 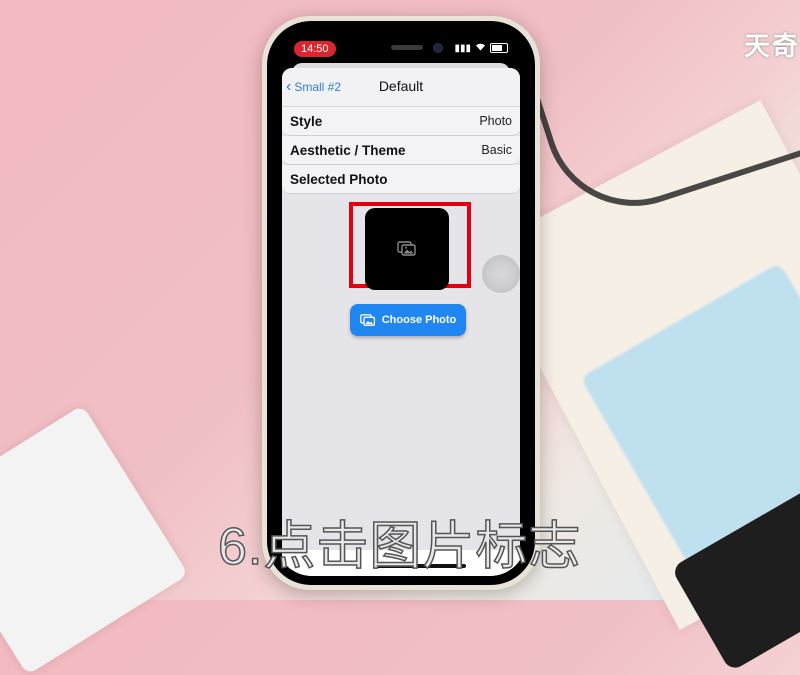 What do you see at coordinates (407, 47) in the screenshot?
I see `speaker-grille` at bounding box center [407, 47].